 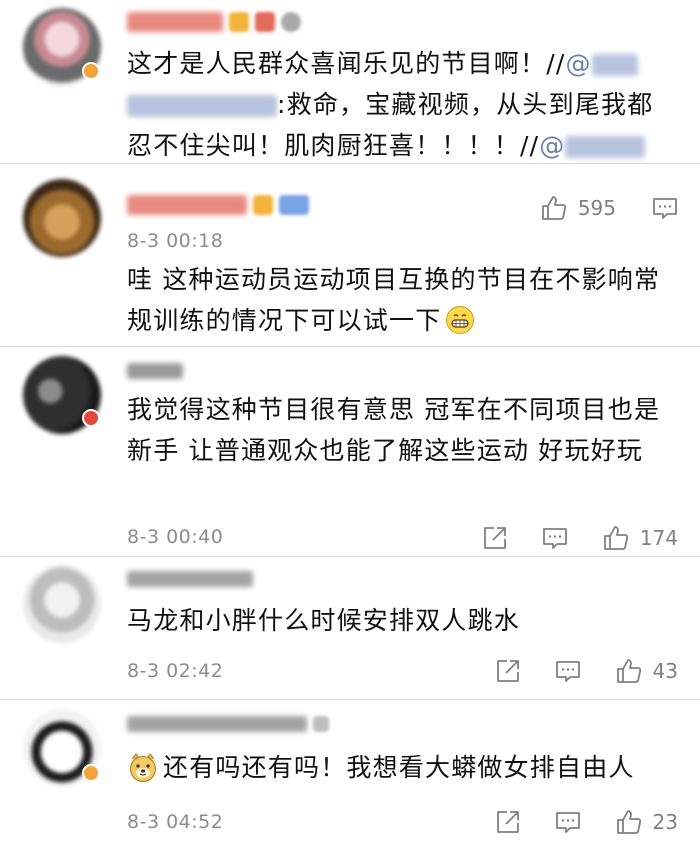 What do you see at coordinates (175, 671) in the screenshot?
I see `timestamp: 8-3 02:42` at bounding box center [175, 671].